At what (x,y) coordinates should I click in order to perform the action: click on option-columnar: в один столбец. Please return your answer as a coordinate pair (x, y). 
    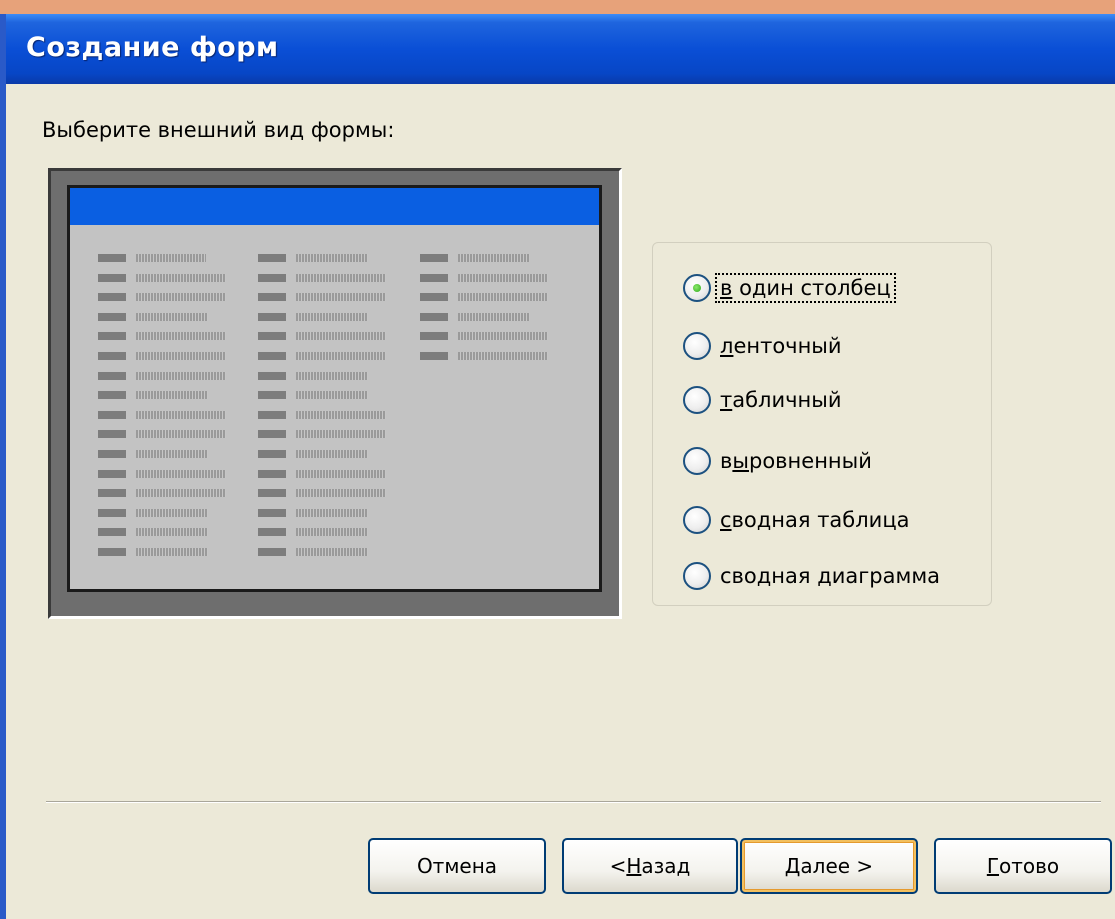
    Looking at the image, I should click on (789, 288).